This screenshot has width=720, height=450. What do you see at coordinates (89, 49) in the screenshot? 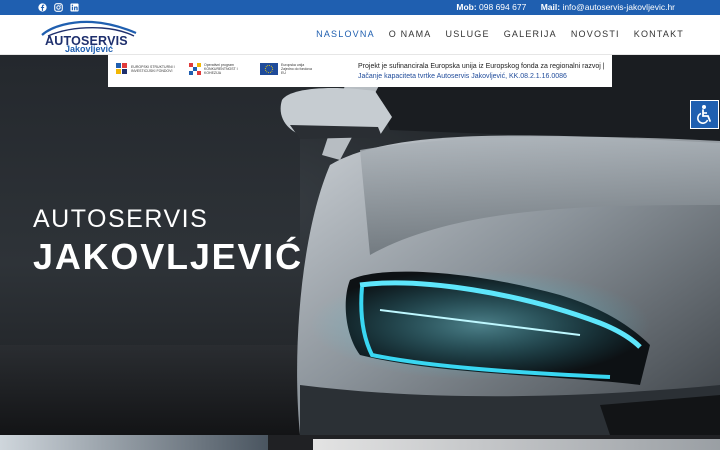
I see `logo-sub-text: Jakovljević` at bounding box center [89, 49].